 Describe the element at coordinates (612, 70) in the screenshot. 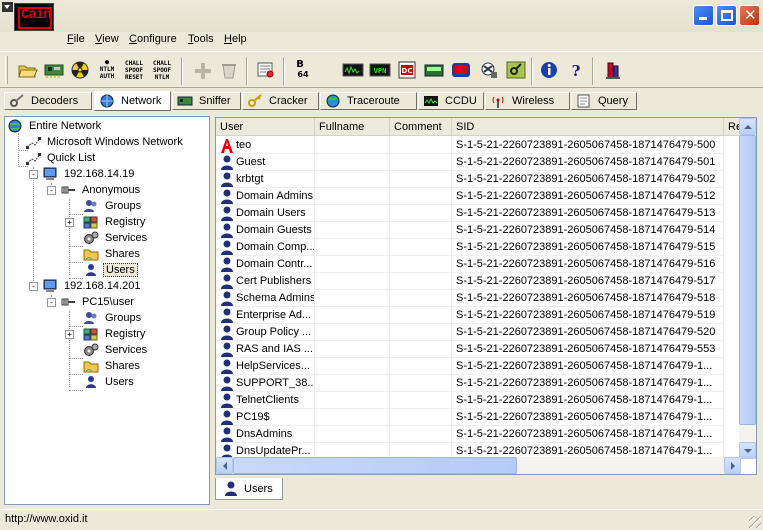

I see `database-icon` at that location.